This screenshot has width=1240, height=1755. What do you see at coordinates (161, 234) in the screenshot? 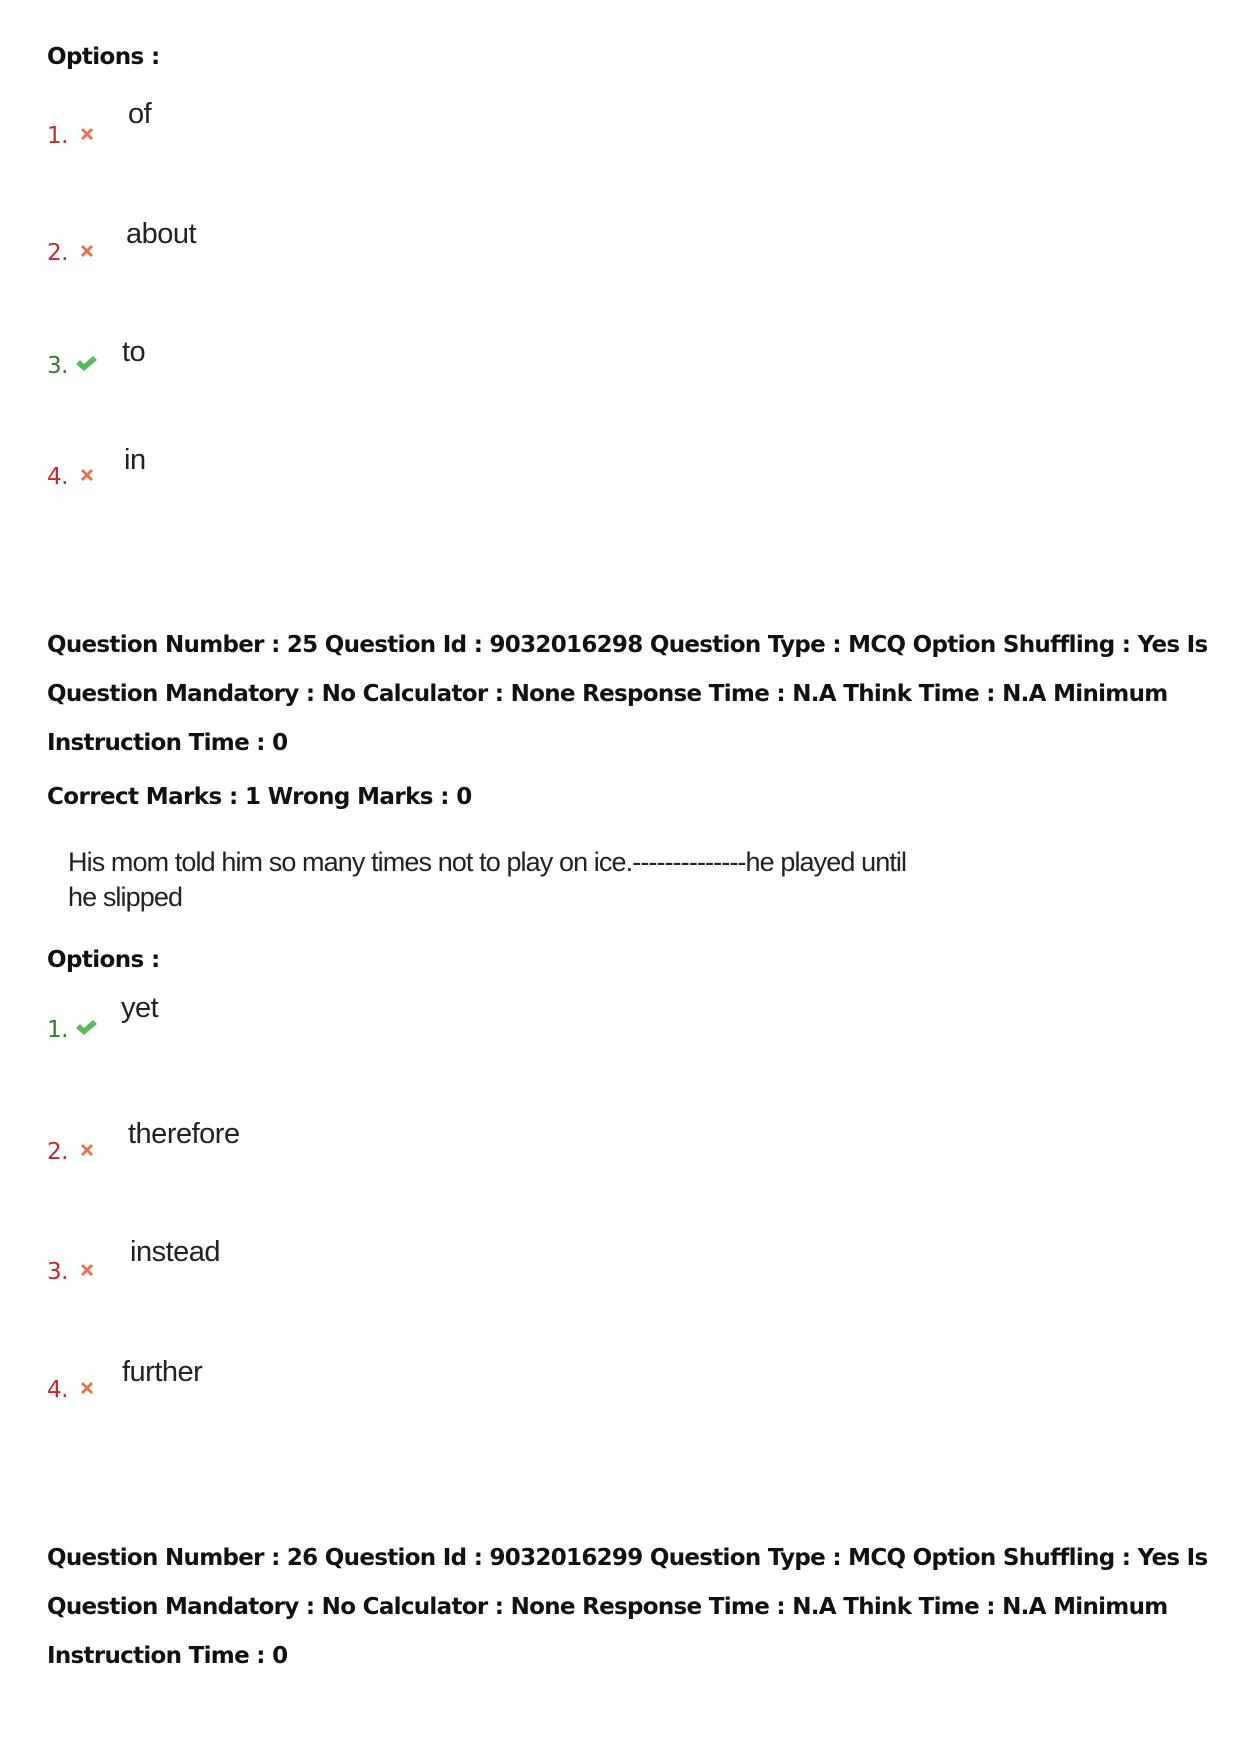
I see `option-text: about` at bounding box center [161, 234].